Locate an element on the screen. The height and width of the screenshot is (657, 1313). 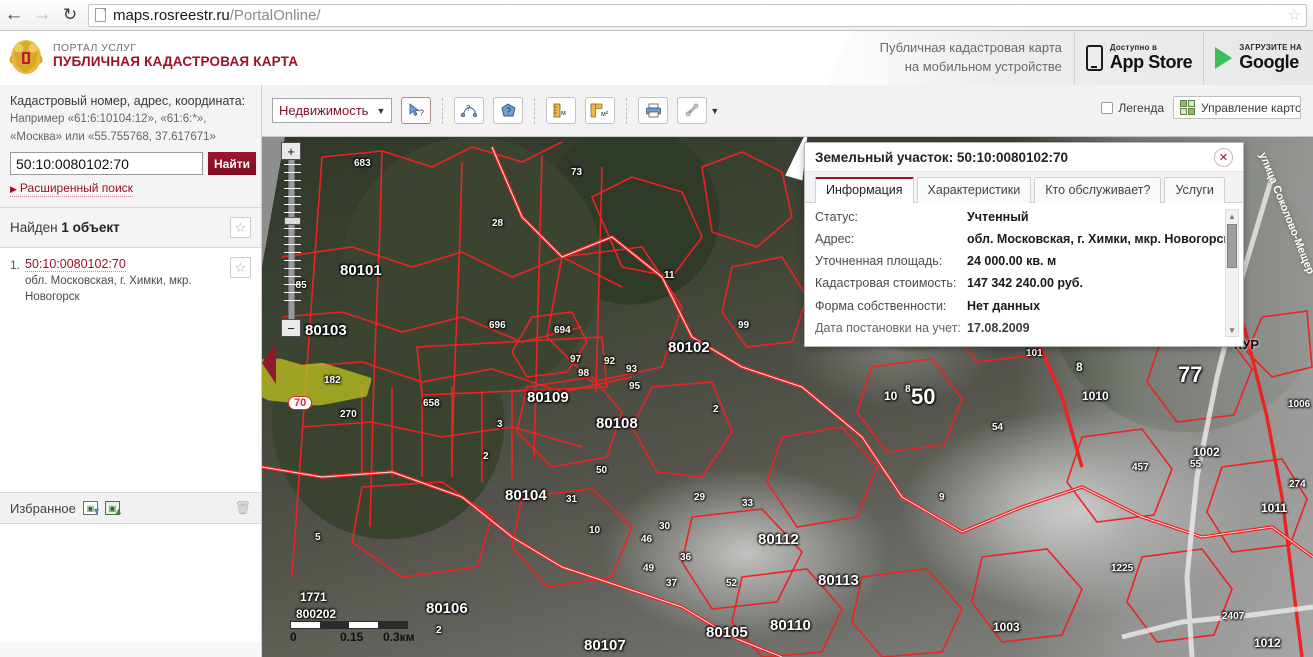
page-title: ПУБЛИЧНАЯ КАДАСТРОВАЯ КАРТА is located at coordinates (176, 62).